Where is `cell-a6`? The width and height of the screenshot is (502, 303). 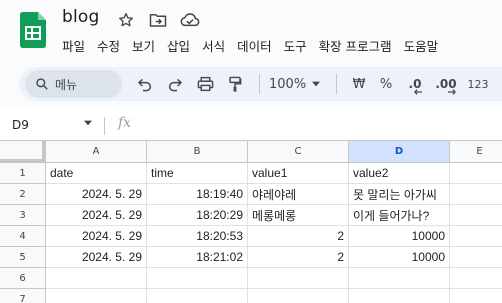 cell-a6 is located at coordinates (96, 278).